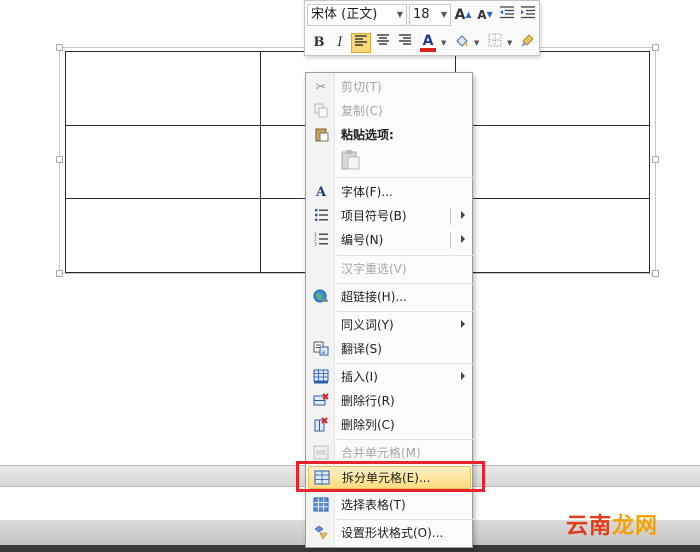  I want to click on menu-item-label: 同义词(Y), so click(367, 325).